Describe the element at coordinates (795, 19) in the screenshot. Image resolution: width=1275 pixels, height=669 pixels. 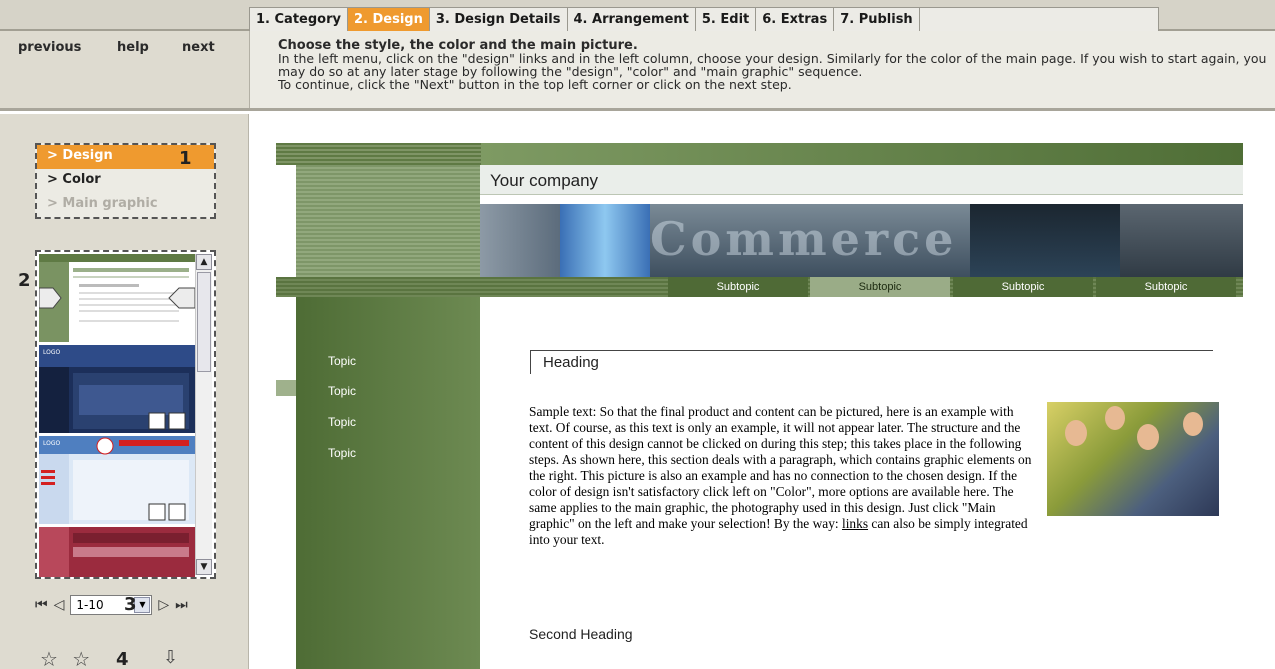
I see `tab-extras: 6. Extras` at that location.